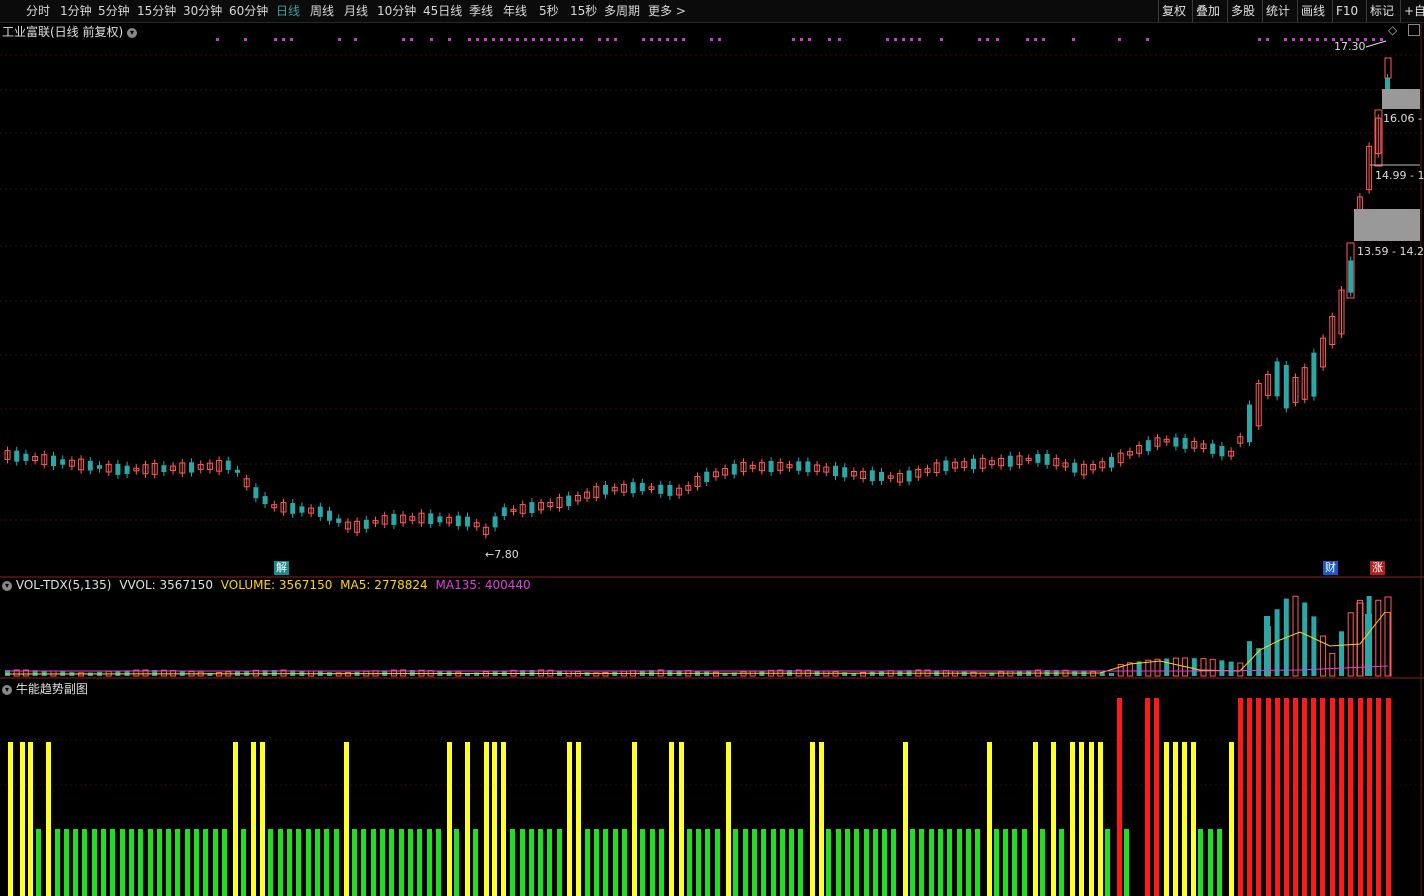  I want to click on event-tag-unlock: 解, so click(281, 568).